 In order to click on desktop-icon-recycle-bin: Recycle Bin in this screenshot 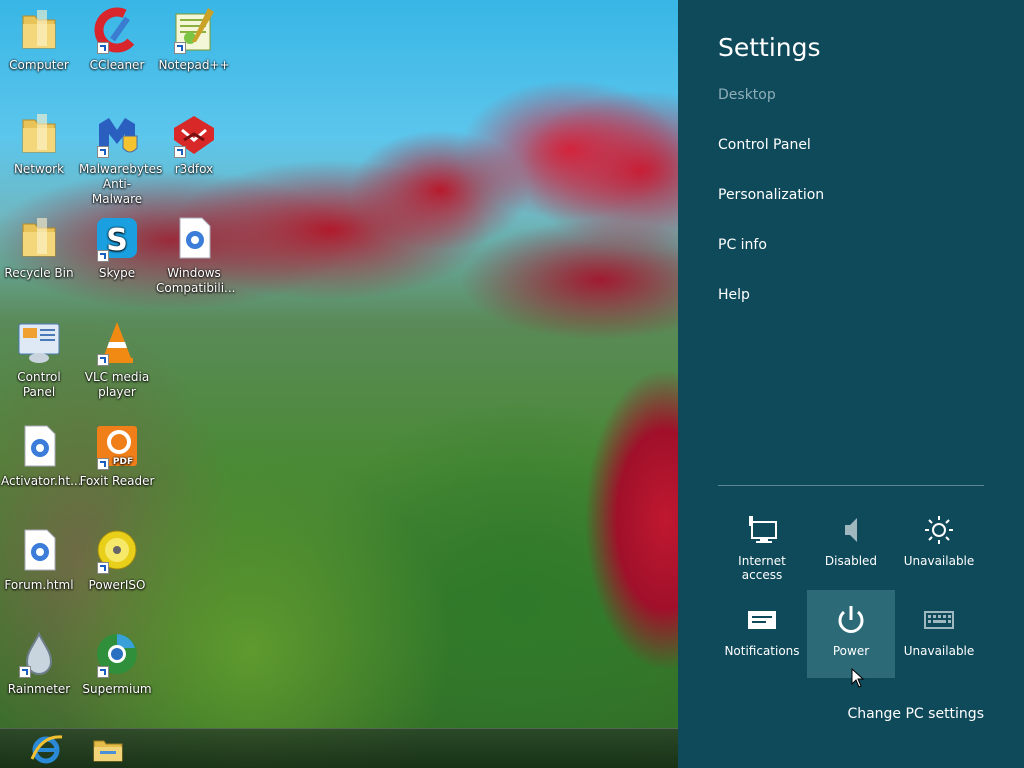, I will do `click(39, 247)`.